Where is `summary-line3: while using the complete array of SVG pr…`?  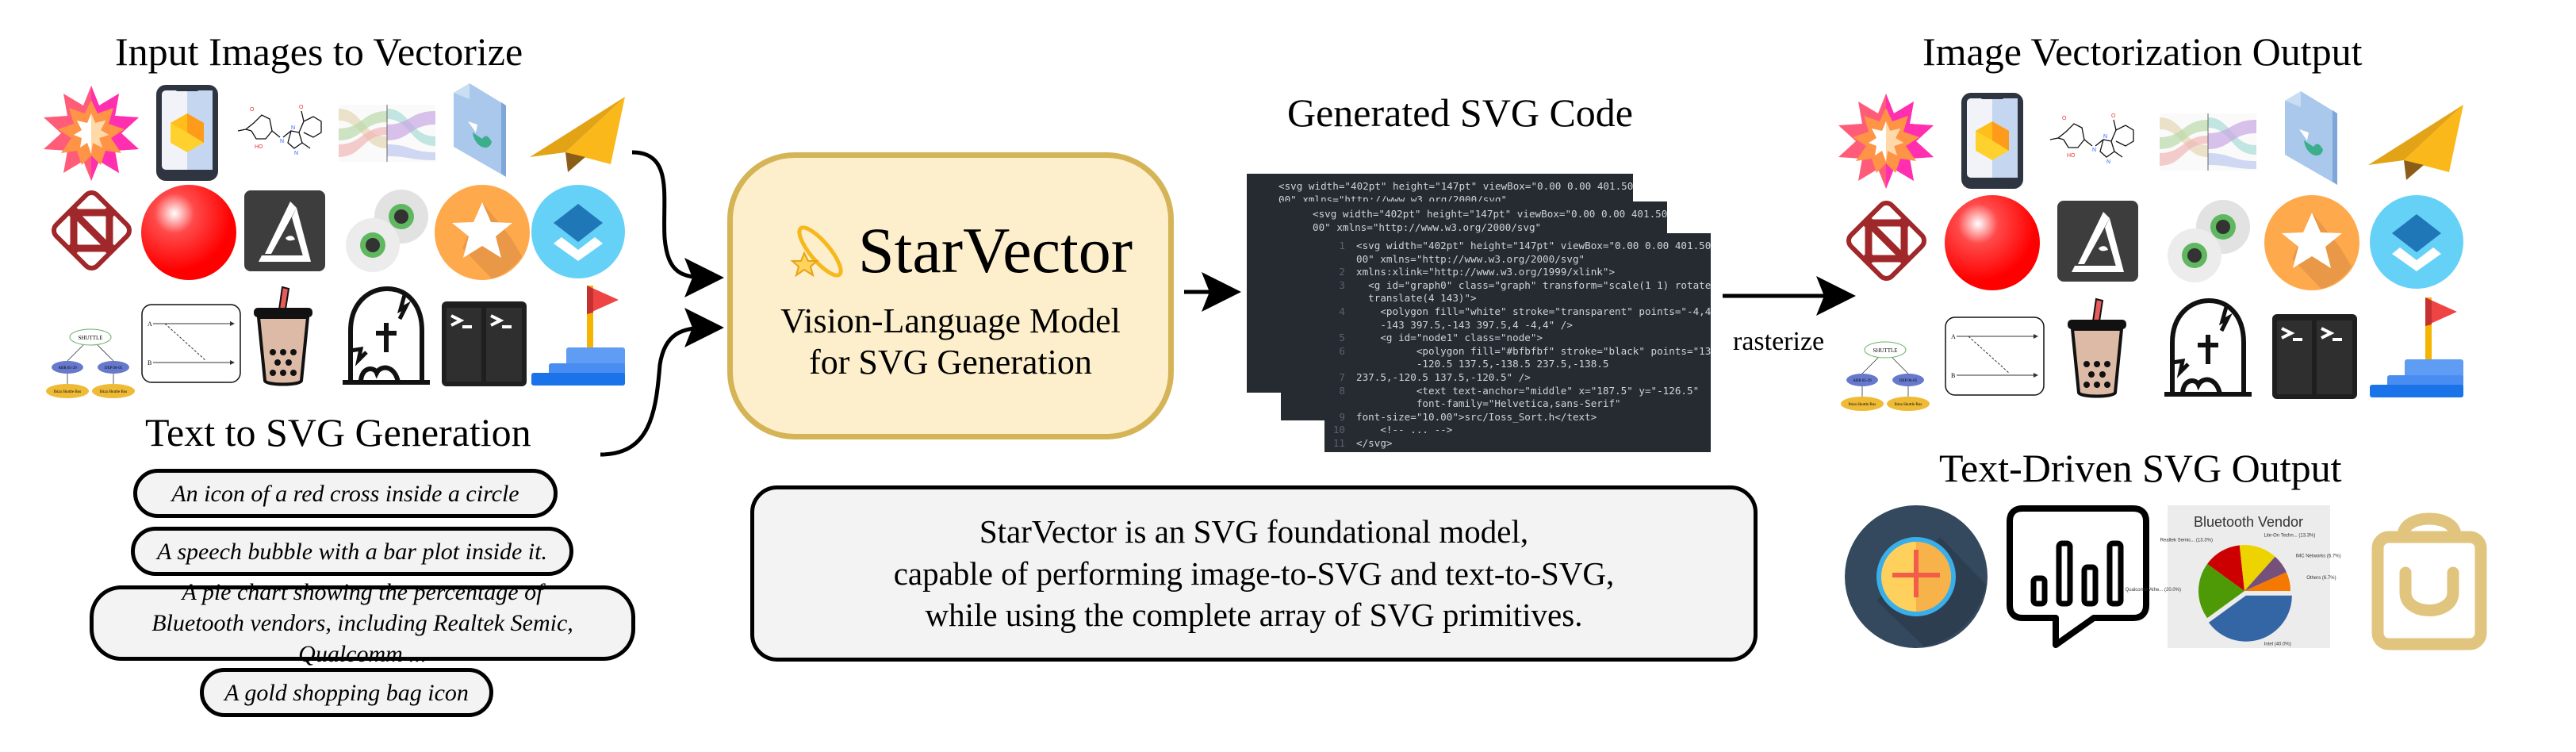
summary-line3: while using the complete array of SVG pr… is located at coordinates (1254, 615).